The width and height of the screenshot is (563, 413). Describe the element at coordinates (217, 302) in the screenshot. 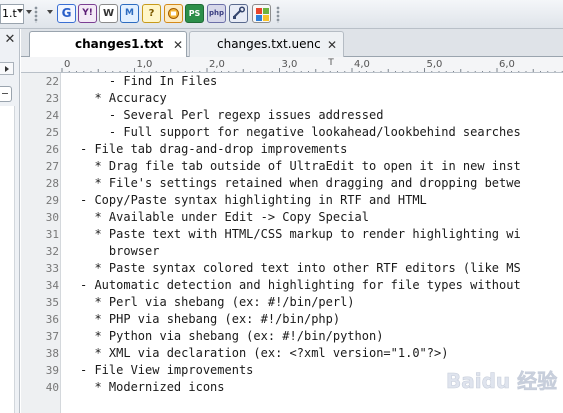

I see `code-line: * Perl via shebang (ex: #!/bin/perl)` at that location.